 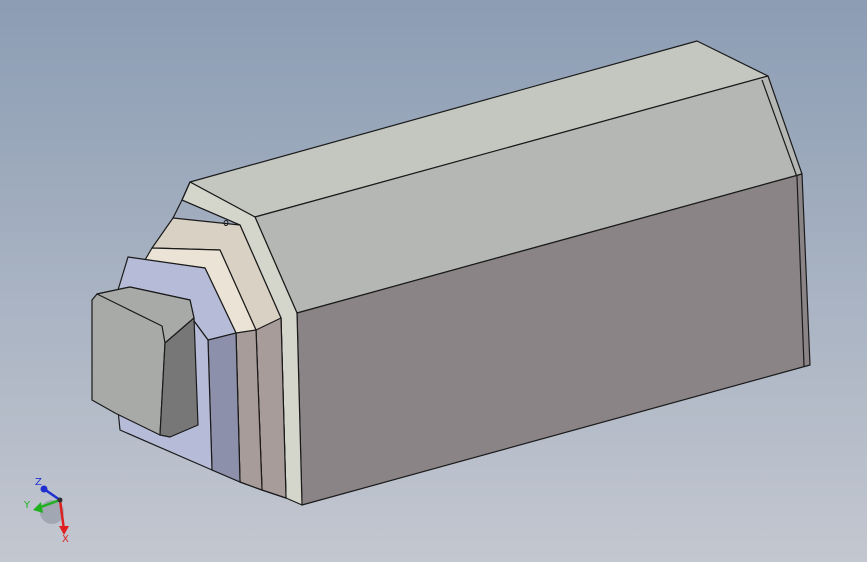 What do you see at coordinates (224, 407) in the screenshot?
I see `collar-side-face` at bounding box center [224, 407].